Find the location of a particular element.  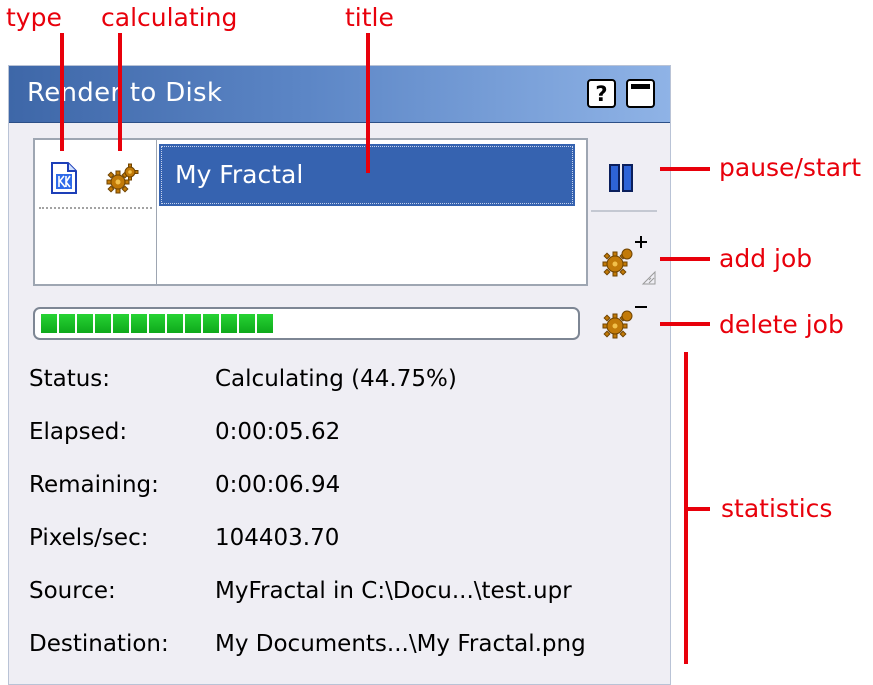

progress-bar is located at coordinates (306, 323).